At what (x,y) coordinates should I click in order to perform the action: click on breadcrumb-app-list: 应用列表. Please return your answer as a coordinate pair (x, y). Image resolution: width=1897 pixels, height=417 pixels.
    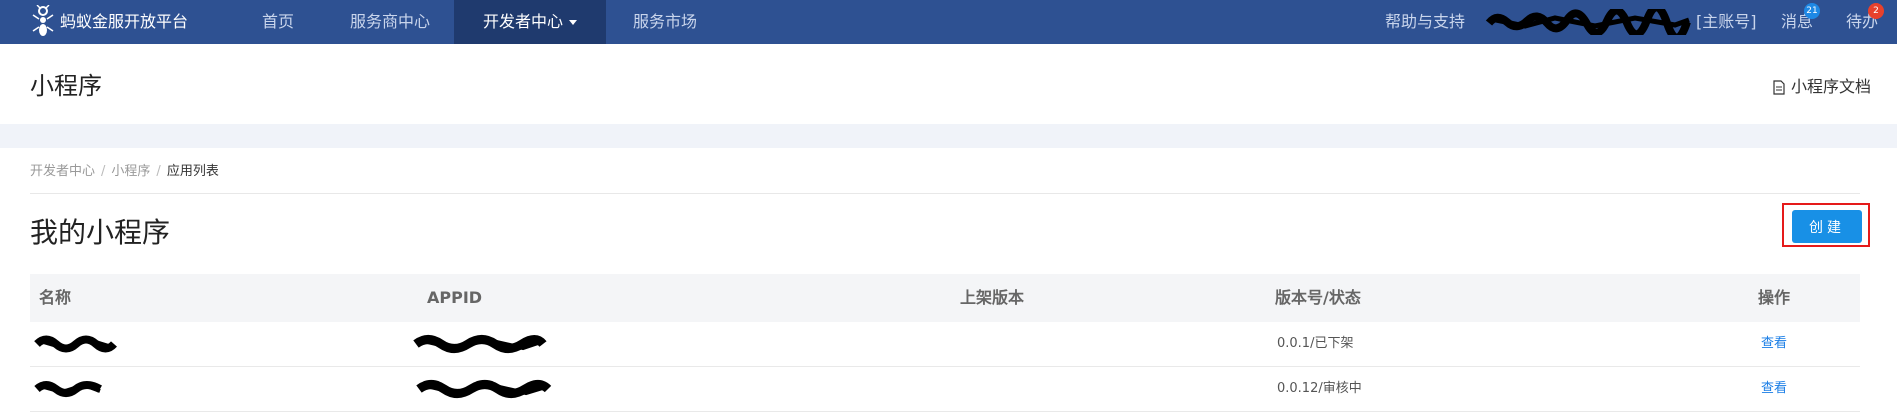
    Looking at the image, I should click on (192, 171).